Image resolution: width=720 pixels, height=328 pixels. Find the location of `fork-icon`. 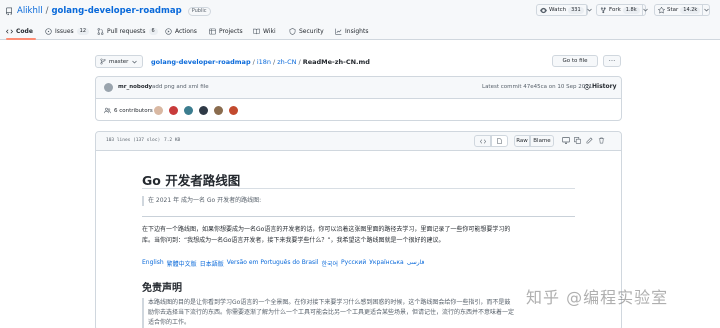

fork-icon is located at coordinates (603, 10).